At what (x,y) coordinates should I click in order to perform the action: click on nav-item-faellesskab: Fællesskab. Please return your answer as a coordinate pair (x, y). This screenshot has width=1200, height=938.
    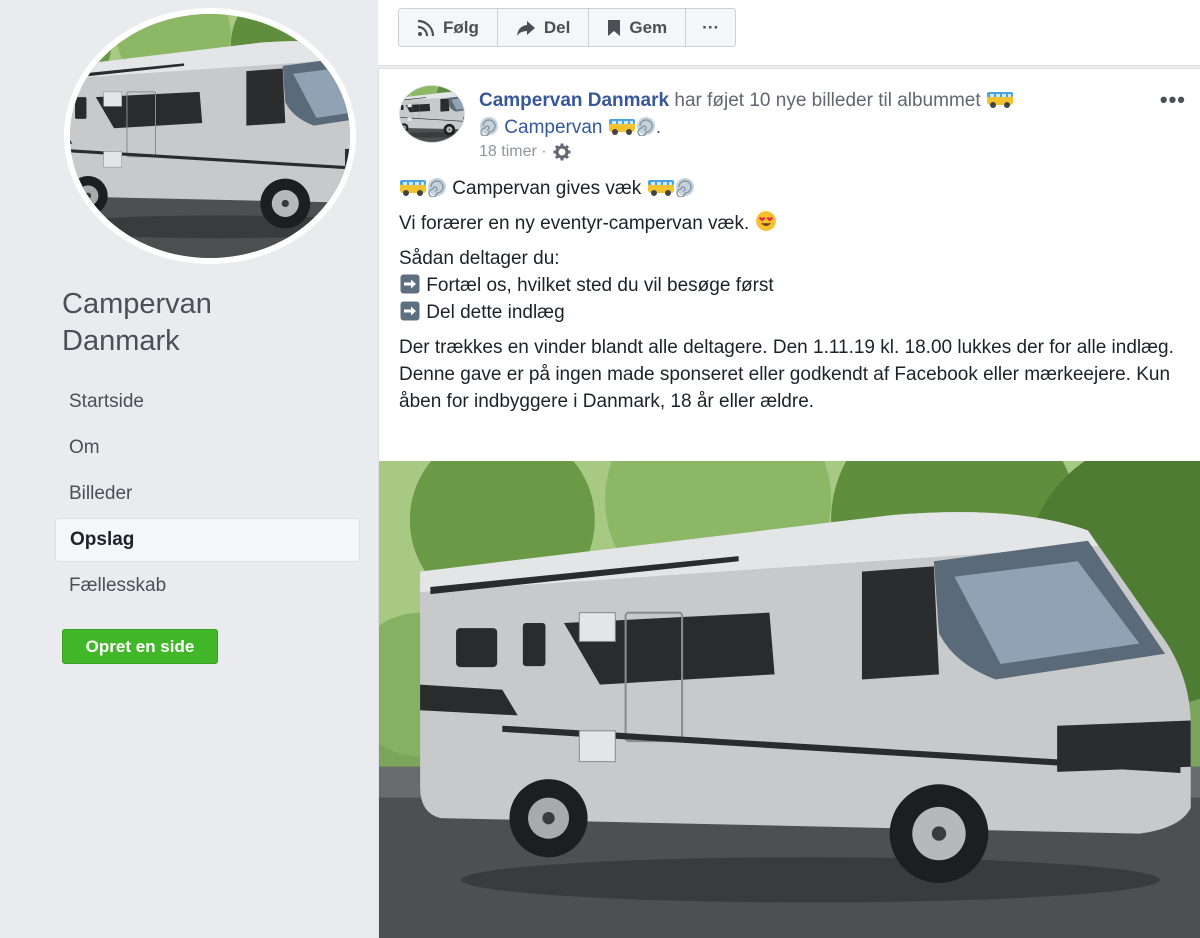
    Looking at the image, I should click on (207, 586).